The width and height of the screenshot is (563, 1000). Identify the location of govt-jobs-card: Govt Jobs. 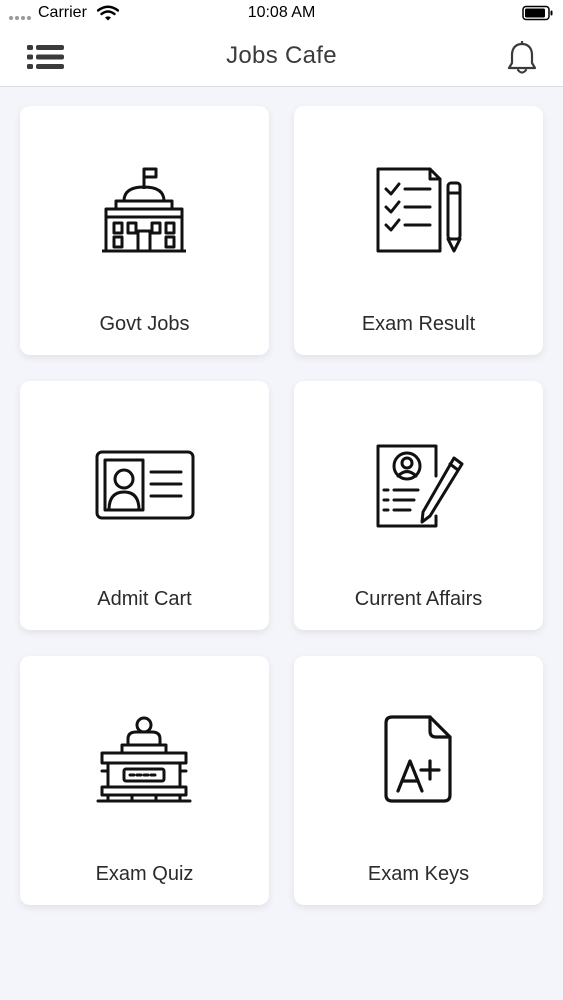
(144, 230).